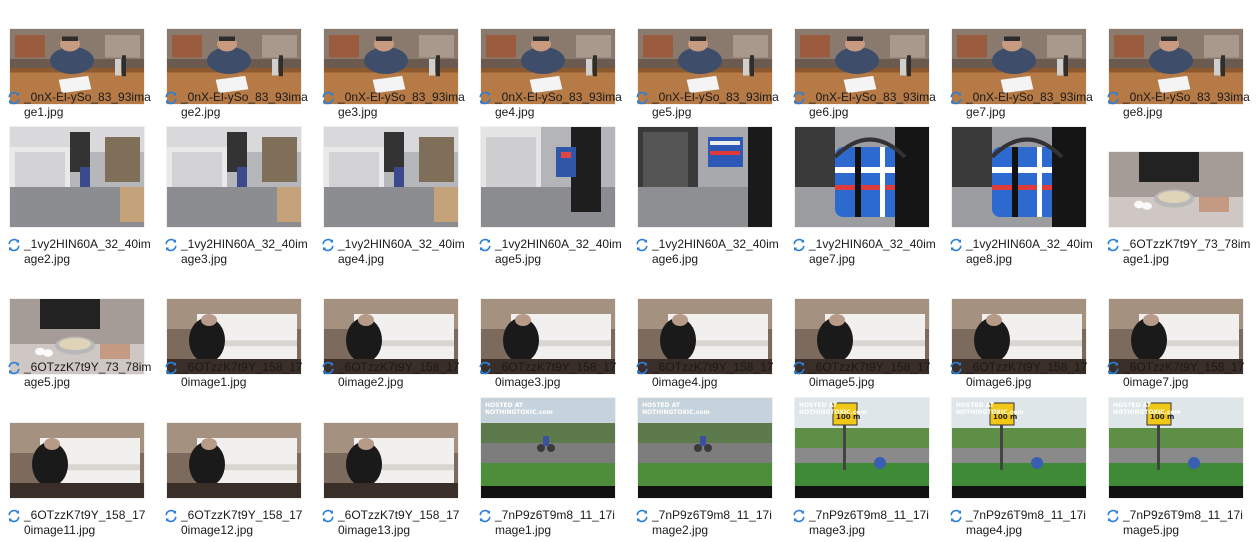 The width and height of the screenshot is (1258, 542). I want to click on file-name: _1vy2HIN60A_32_40image8.jpg, so click(1030, 252).